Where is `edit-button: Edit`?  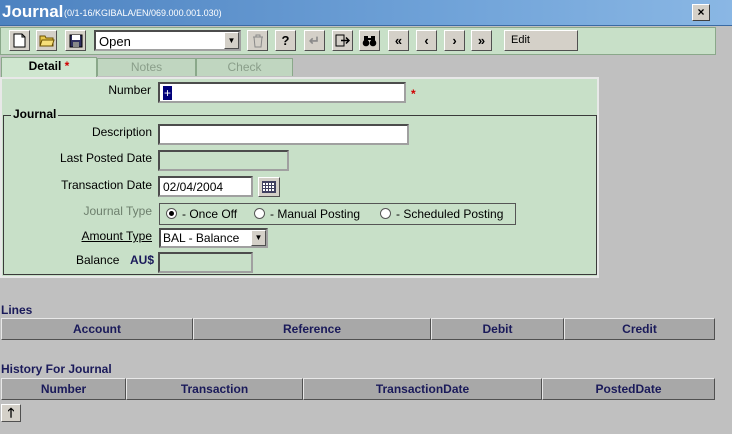
edit-button: Edit is located at coordinates (541, 40).